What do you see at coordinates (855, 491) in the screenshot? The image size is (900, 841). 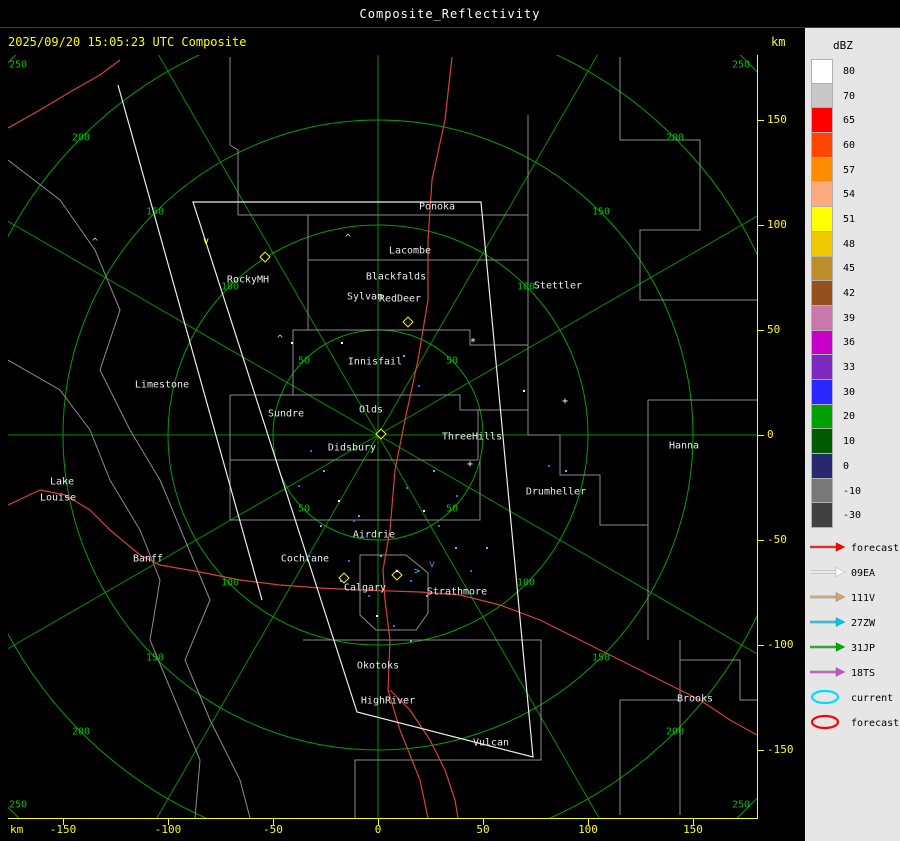 I see `colorbar-row: -10` at bounding box center [855, 491].